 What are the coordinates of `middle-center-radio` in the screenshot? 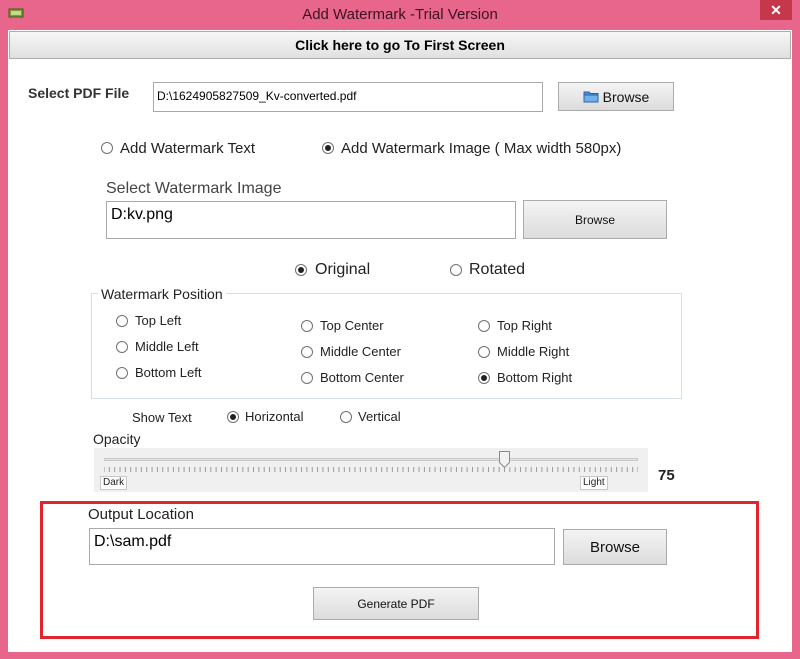 It's located at (307, 352).